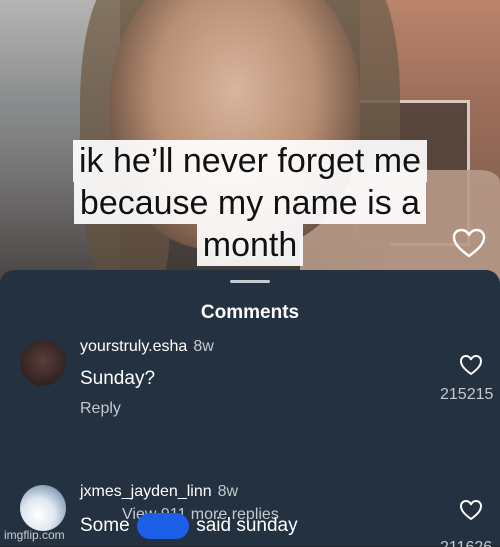 The image size is (500, 547). Describe the element at coordinates (250, 245) in the screenshot. I see `caption-line: month` at that location.